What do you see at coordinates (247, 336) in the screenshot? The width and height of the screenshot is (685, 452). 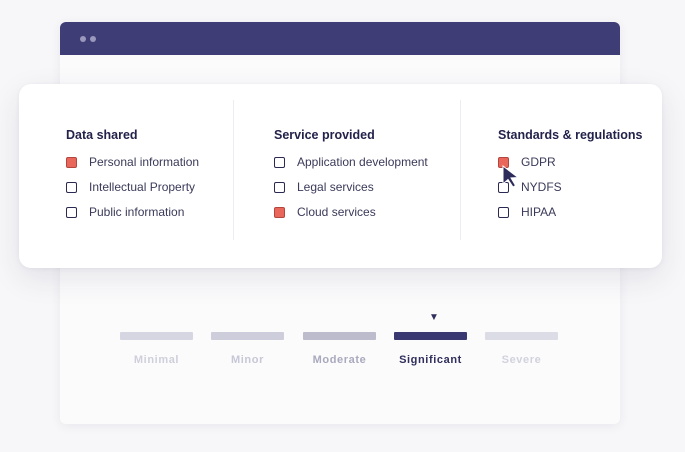 I see `scale-bar-minor` at bounding box center [247, 336].